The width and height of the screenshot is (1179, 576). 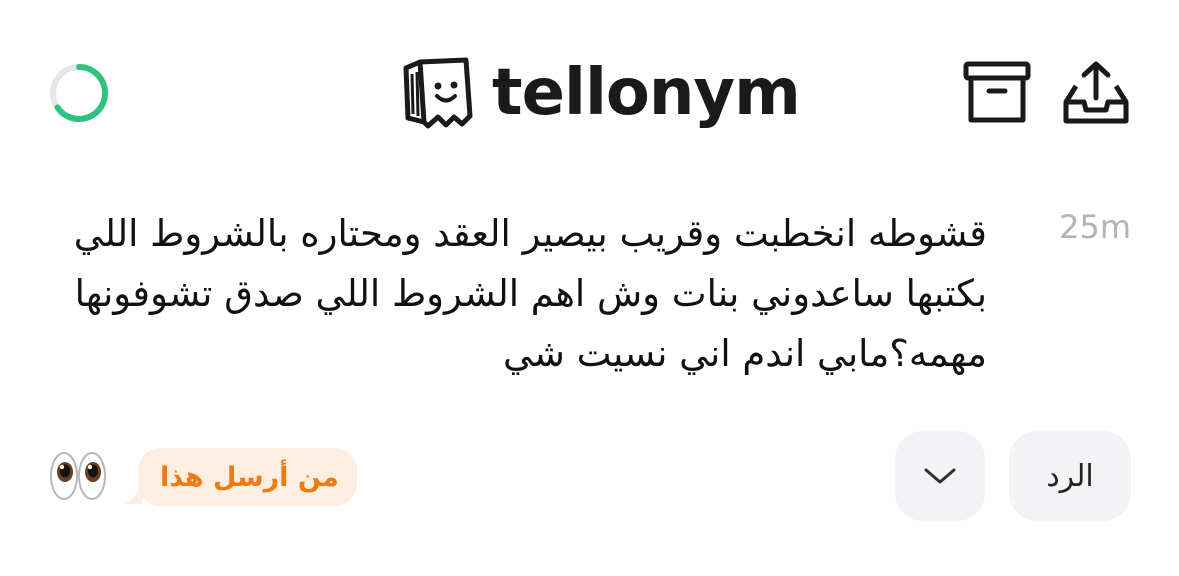 What do you see at coordinates (438, 93) in the screenshot?
I see `smiling-bag-logo-icon` at bounding box center [438, 93].